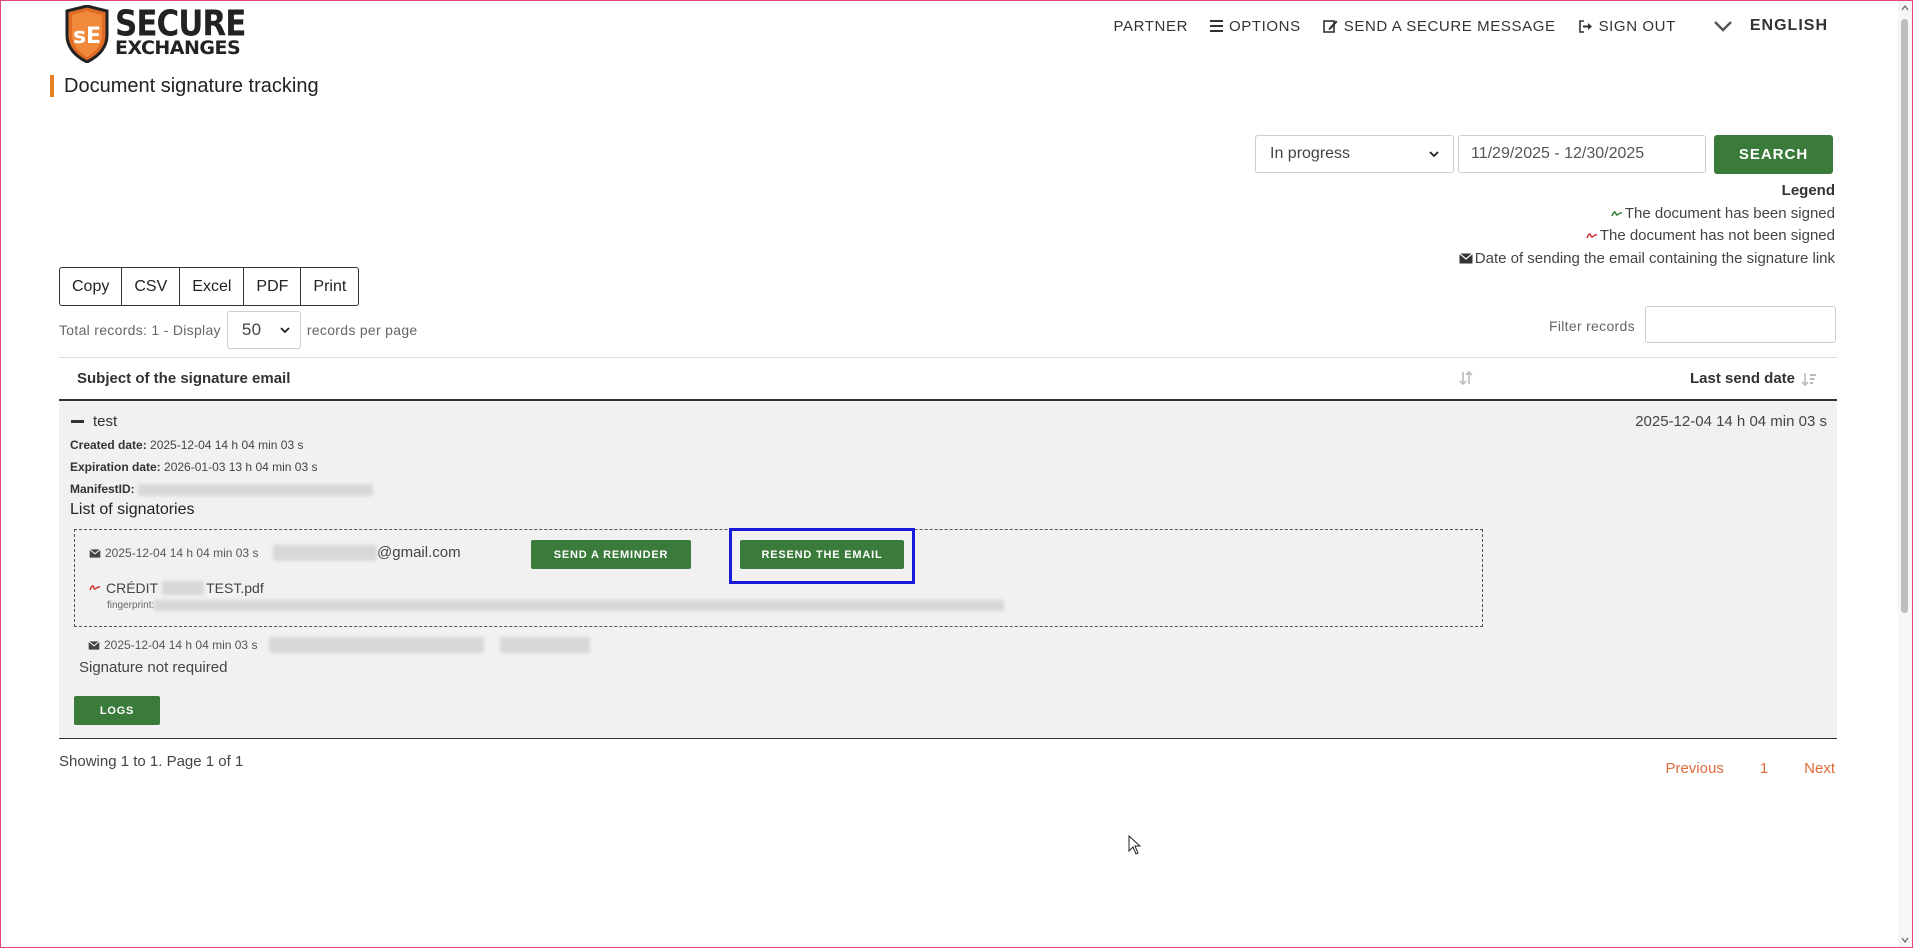 This screenshot has height=948, width=1913. I want to click on shield-logo-icon: sE, so click(87, 34).